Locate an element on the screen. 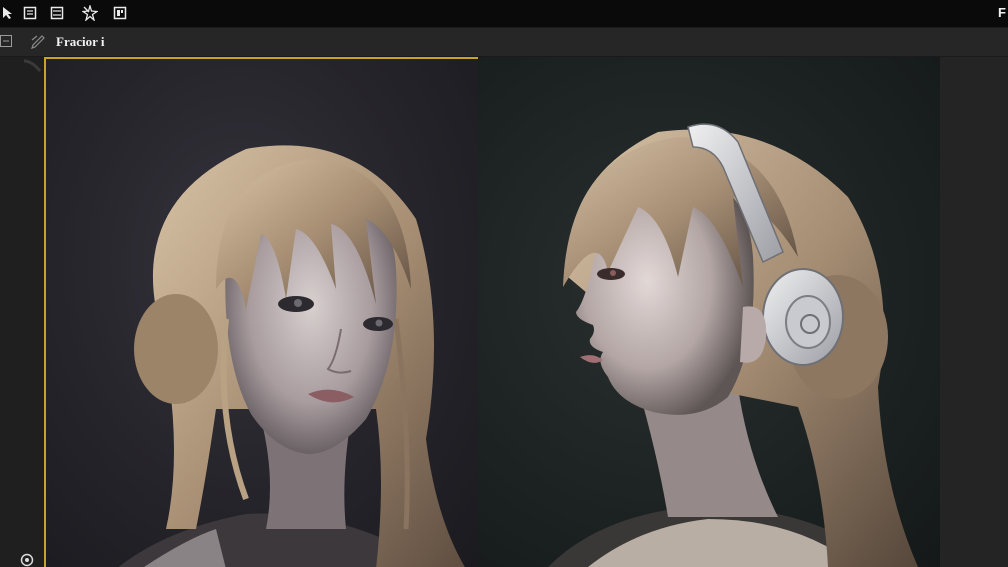 This screenshot has height=567, width=1008. status-circle-icon is located at coordinates (27, 560).